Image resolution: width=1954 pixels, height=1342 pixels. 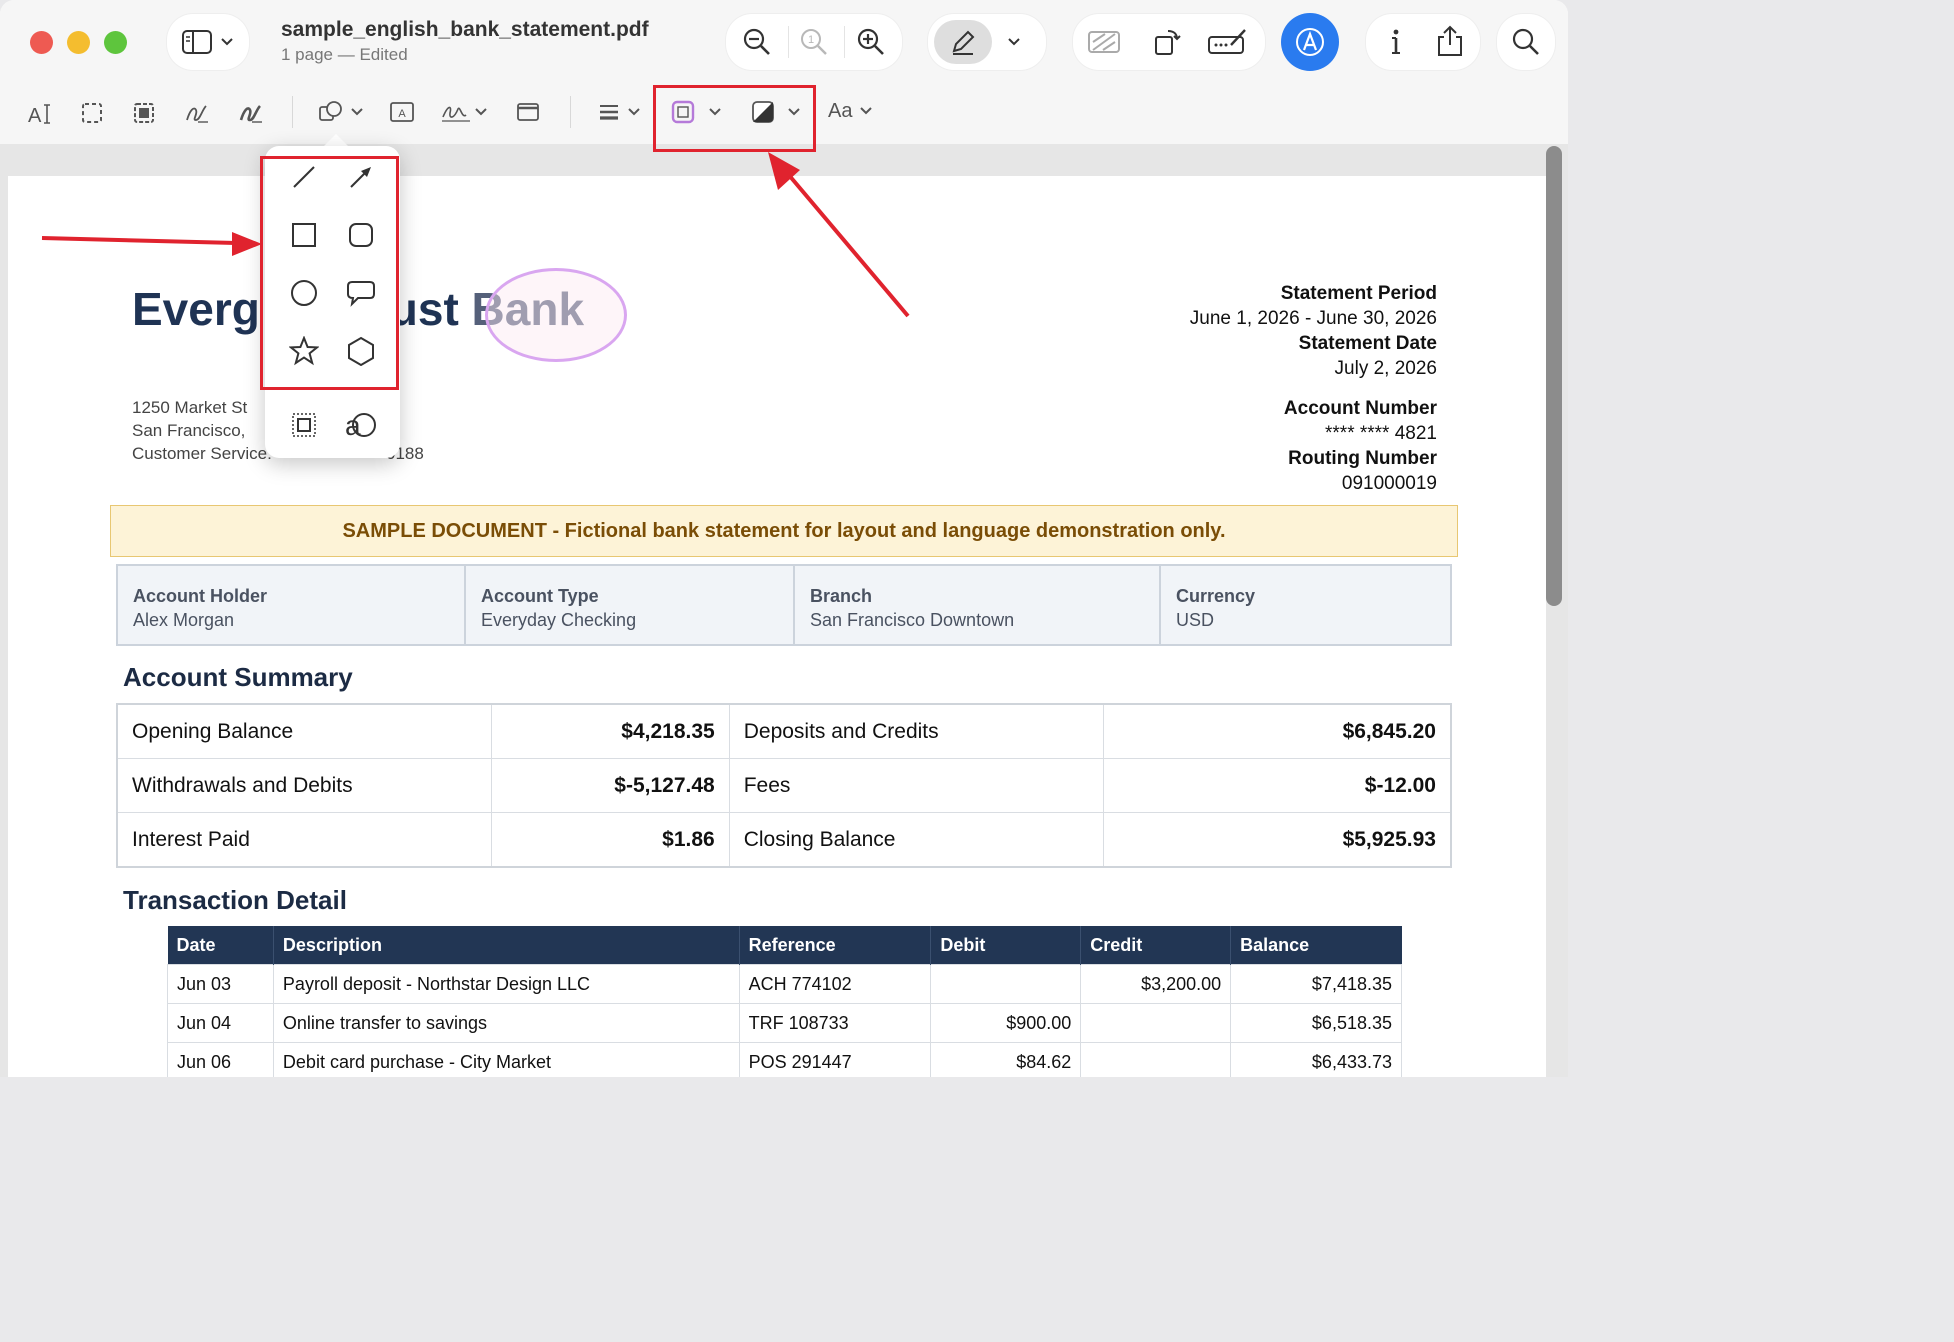 I want to click on annotation-arrows, so click(x=475, y=235).